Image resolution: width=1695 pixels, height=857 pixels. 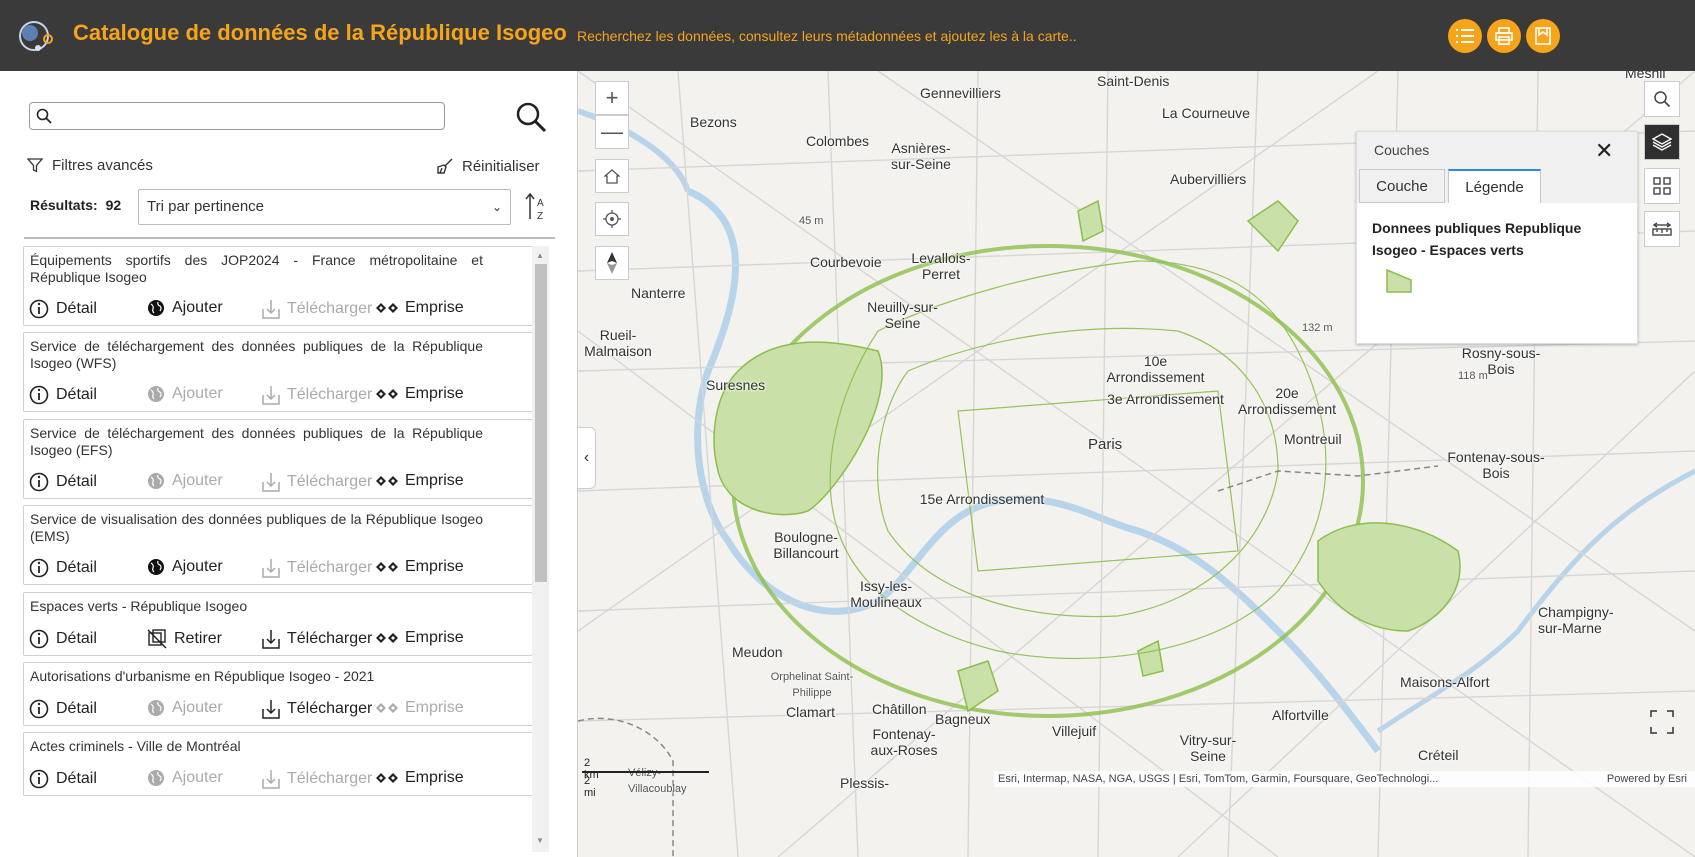 I want to click on advanced-filters-button: Filtres avancés, so click(x=90, y=165).